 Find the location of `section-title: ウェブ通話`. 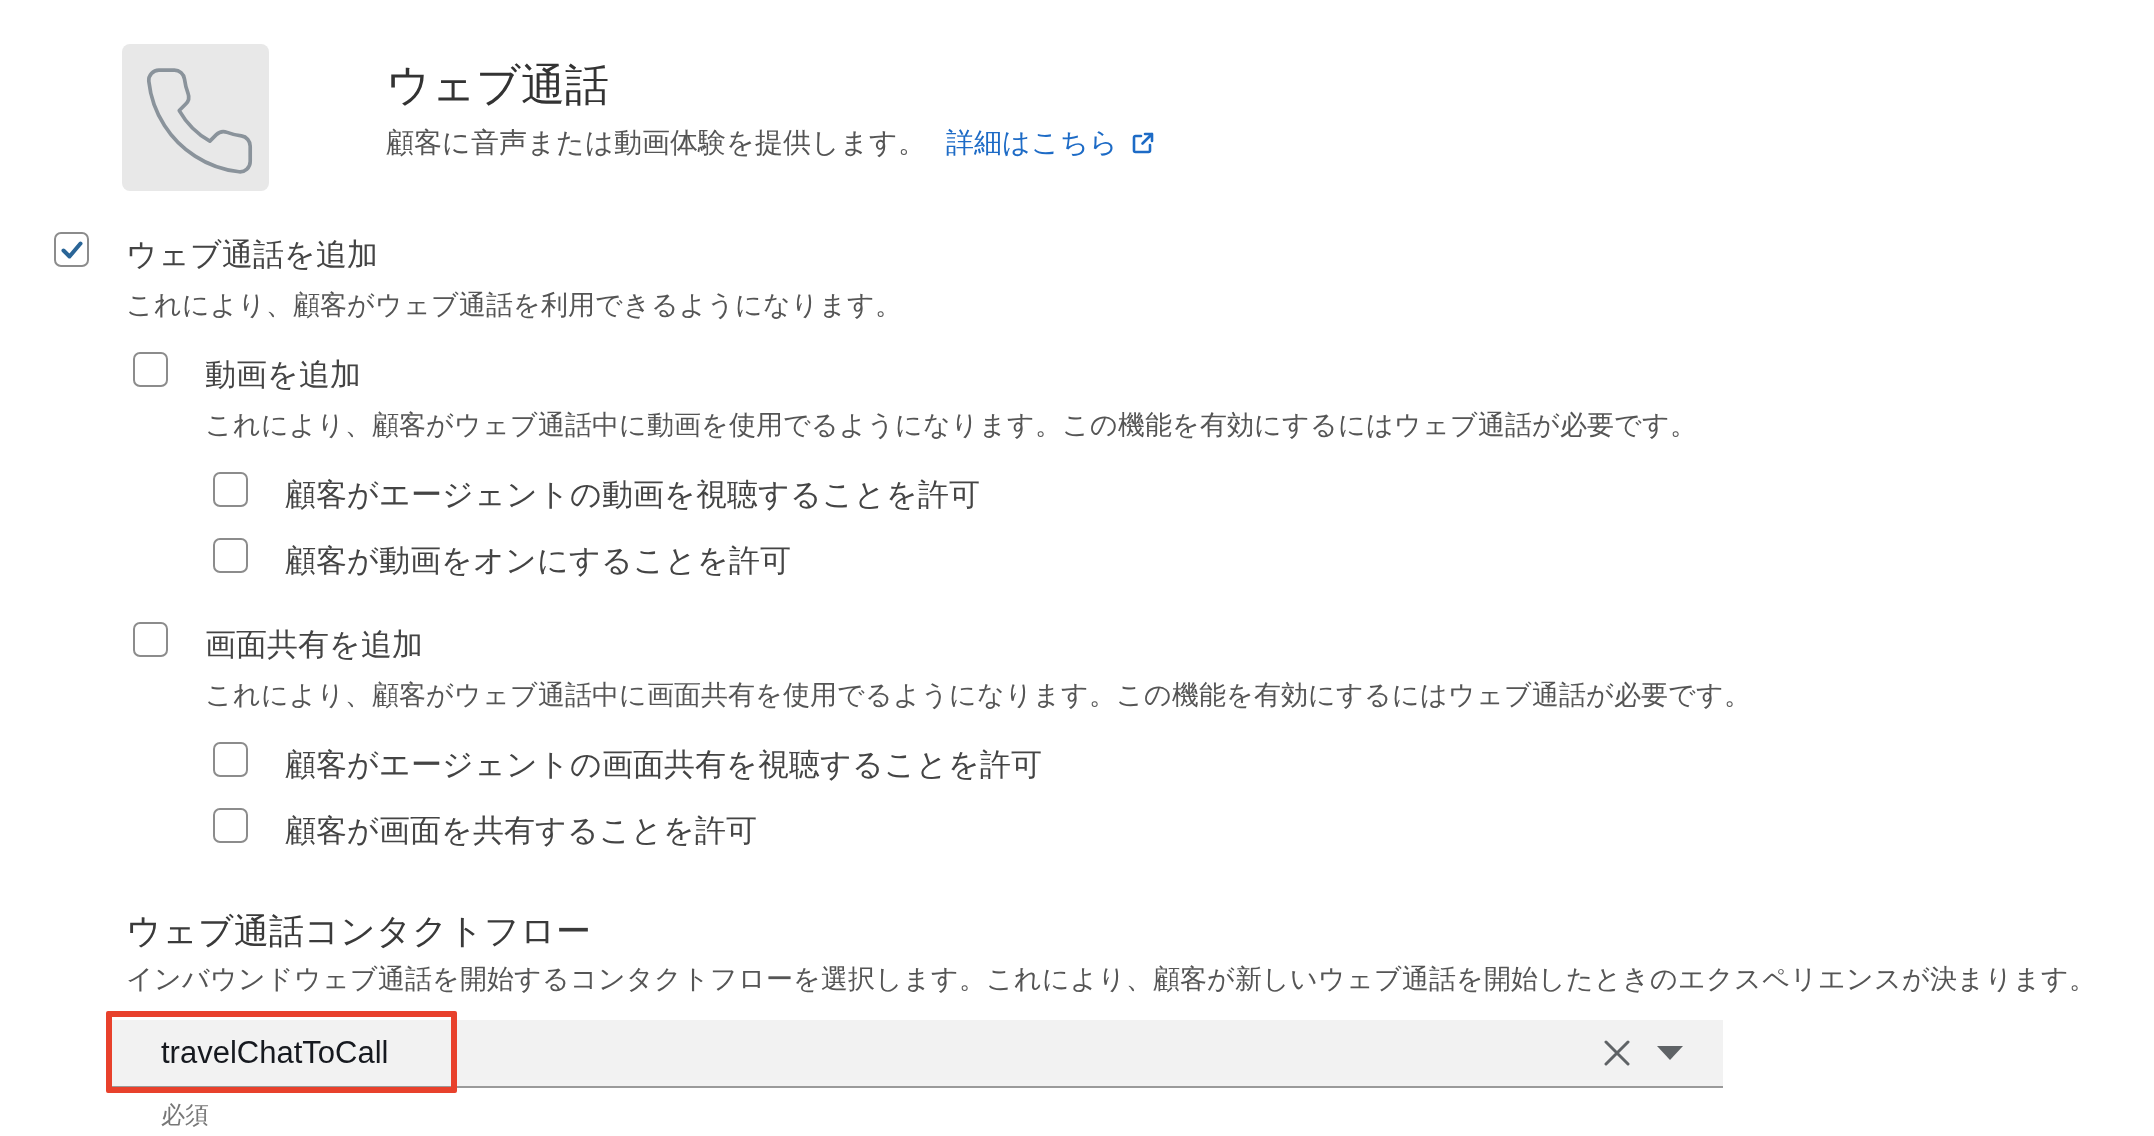

section-title: ウェブ通話 is located at coordinates (497, 85).